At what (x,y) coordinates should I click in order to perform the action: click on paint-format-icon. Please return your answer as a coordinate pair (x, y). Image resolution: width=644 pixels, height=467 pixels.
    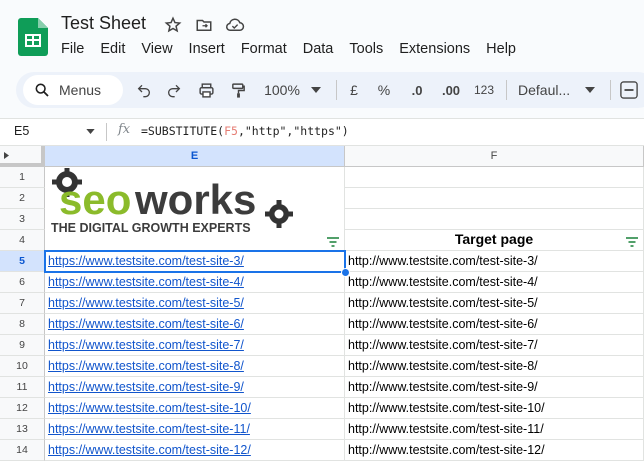
    Looking at the image, I should click on (238, 90).